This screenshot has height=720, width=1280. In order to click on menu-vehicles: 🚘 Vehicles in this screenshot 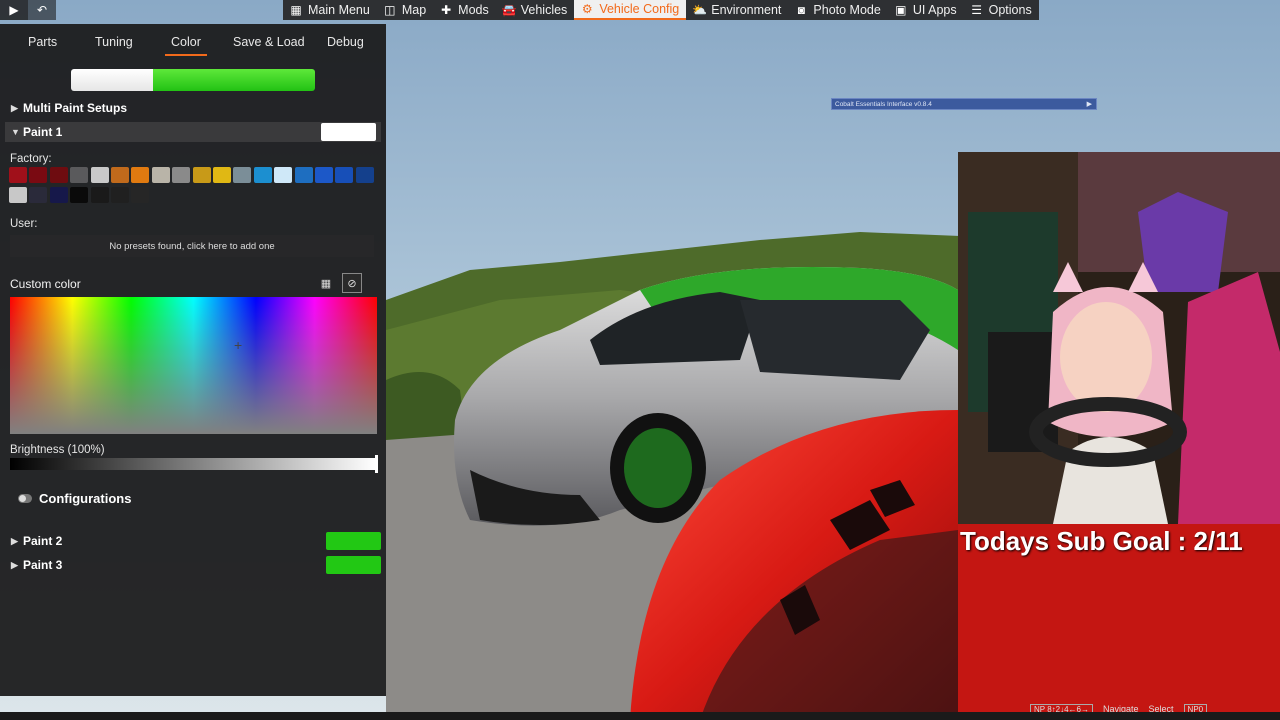, I will do `click(535, 10)`.